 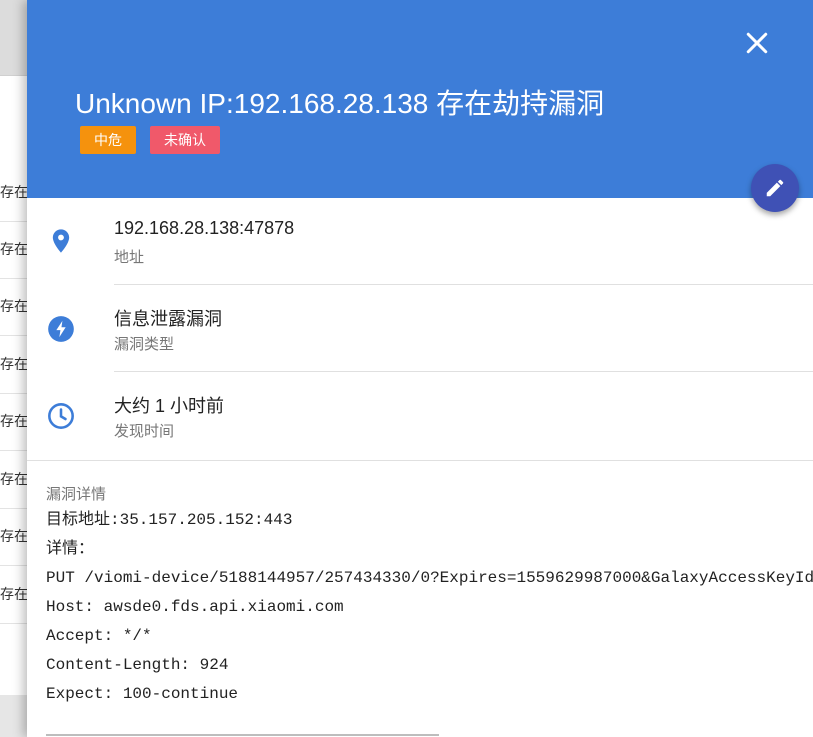 I want to click on details-title: 漏洞详情, so click(x=76, y=494).